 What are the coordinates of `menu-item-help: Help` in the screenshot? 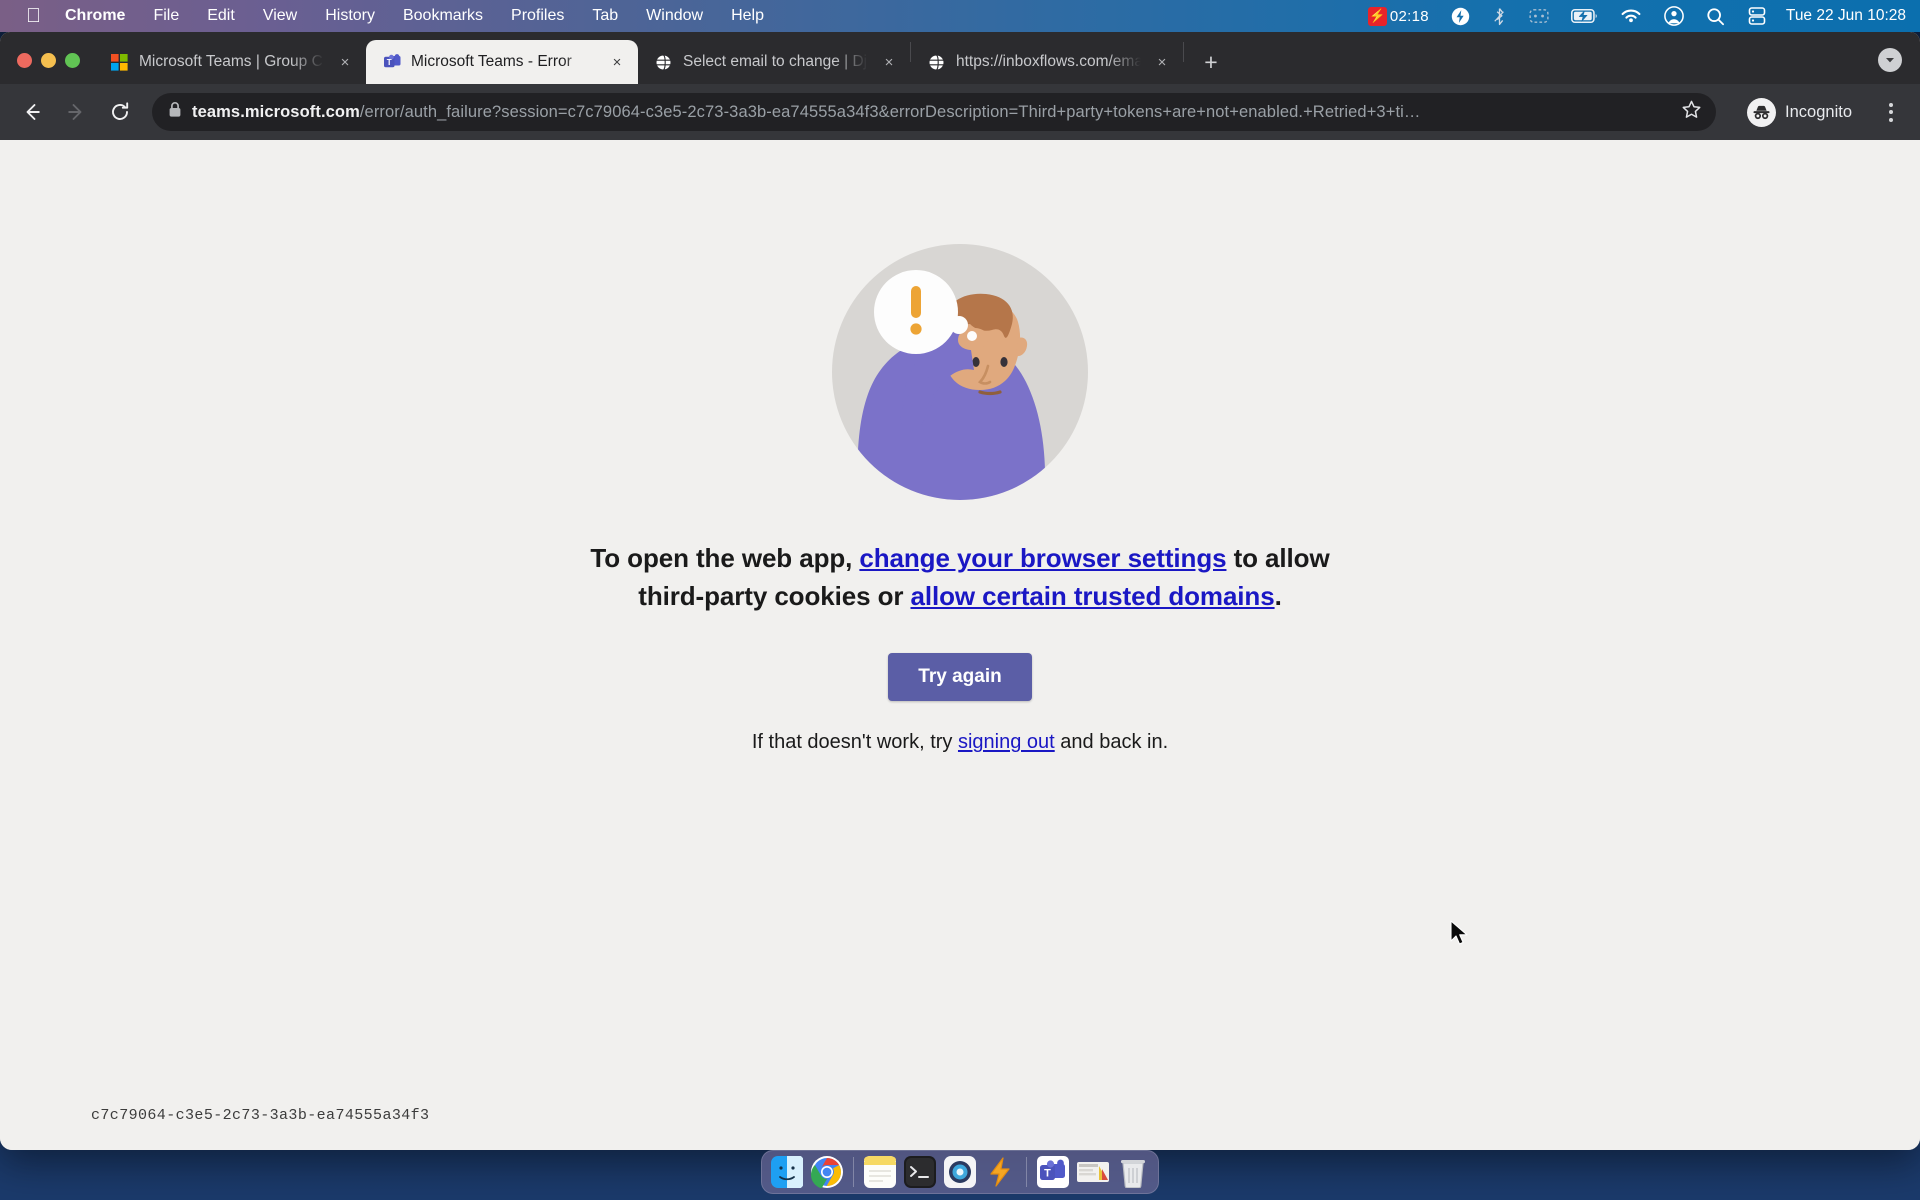 It's located at (747, 16).